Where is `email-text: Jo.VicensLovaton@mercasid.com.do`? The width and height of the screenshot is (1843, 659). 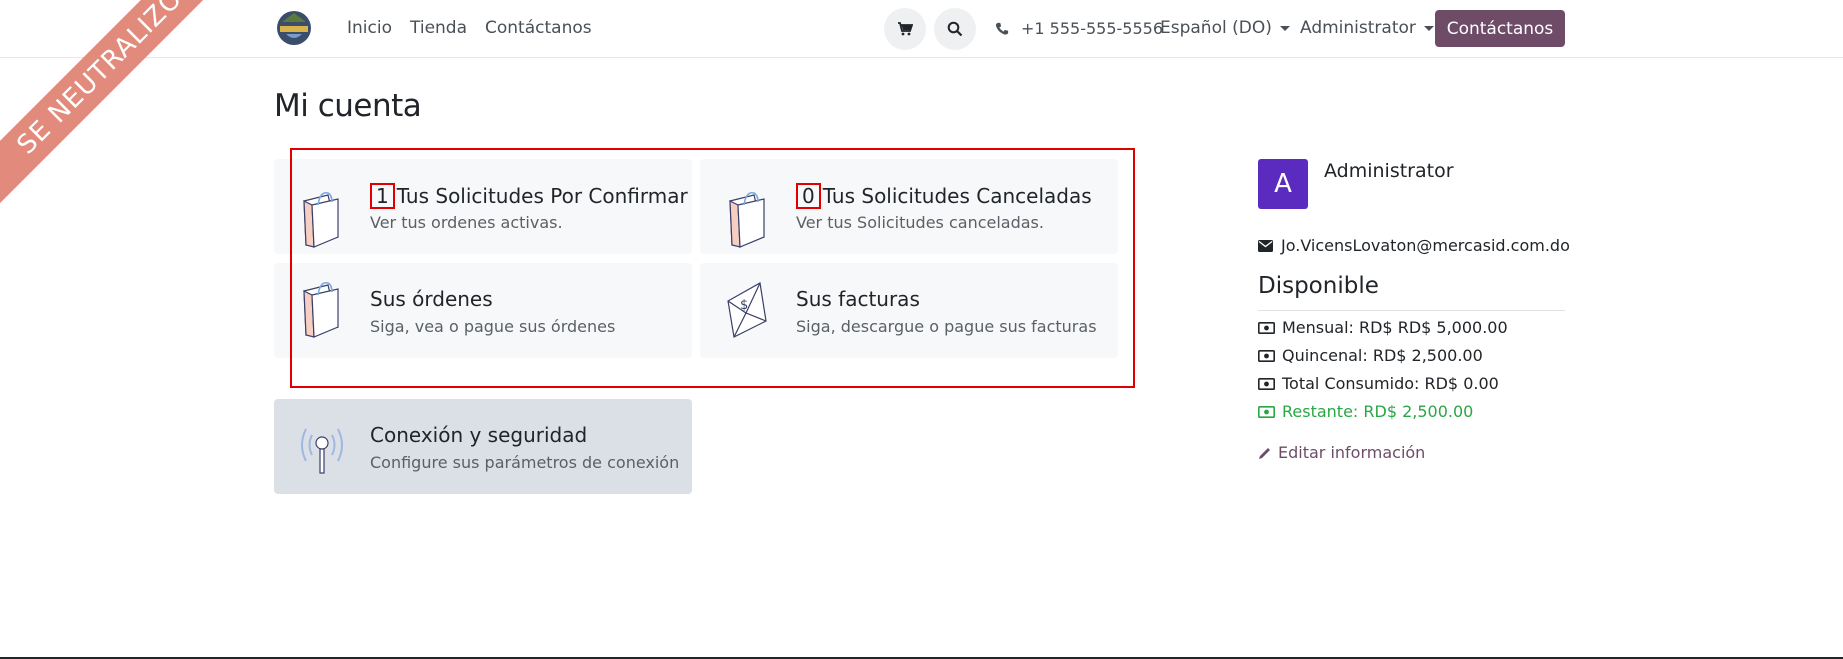 email-text: Jo.VicensLovaton@mercasid.com.do is located at coordinates (1425, 245).